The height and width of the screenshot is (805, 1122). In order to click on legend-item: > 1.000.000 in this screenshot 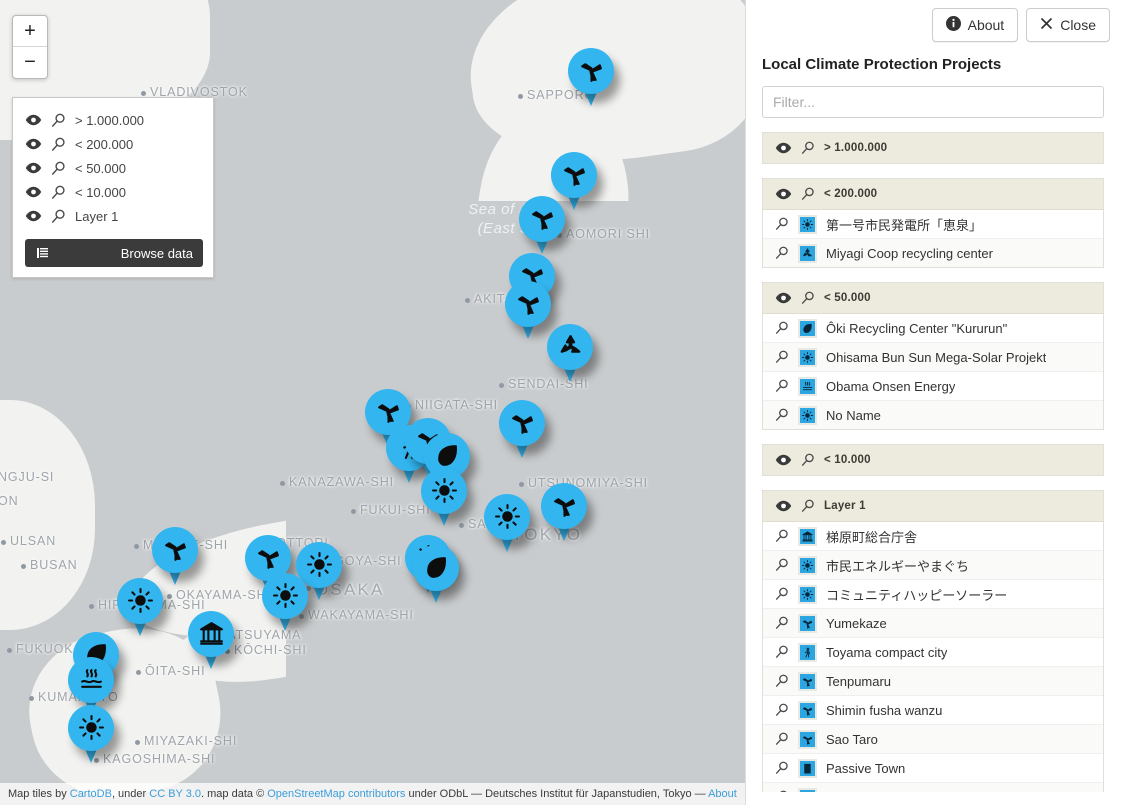, I will do `click(114, 120)`.